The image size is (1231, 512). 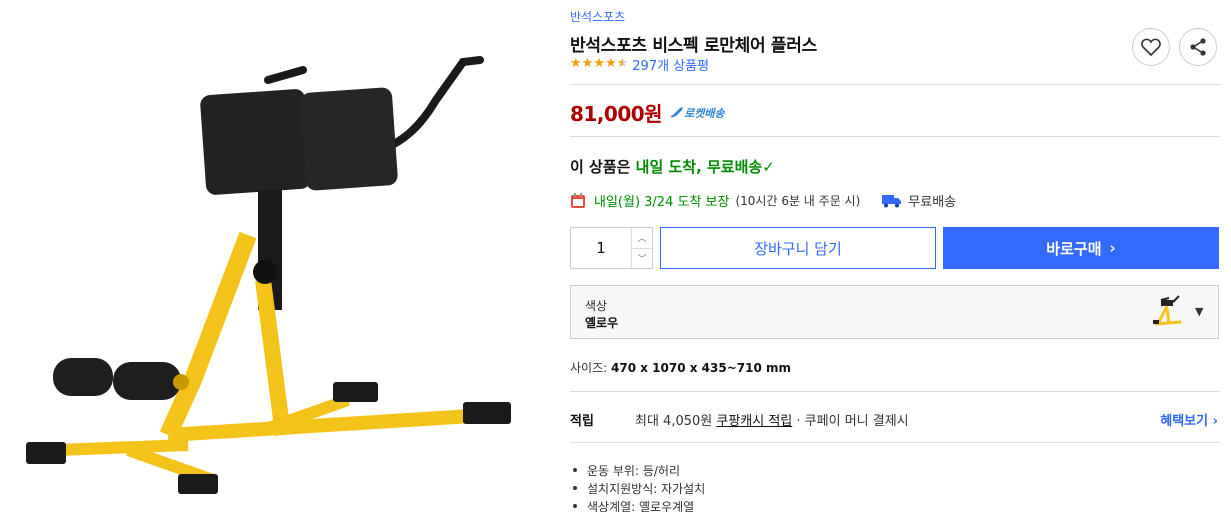 What do you see at coordinates (1167, 310) in the screenshot?
I see `option-thumbnail` at bounding box center [1167, 310].